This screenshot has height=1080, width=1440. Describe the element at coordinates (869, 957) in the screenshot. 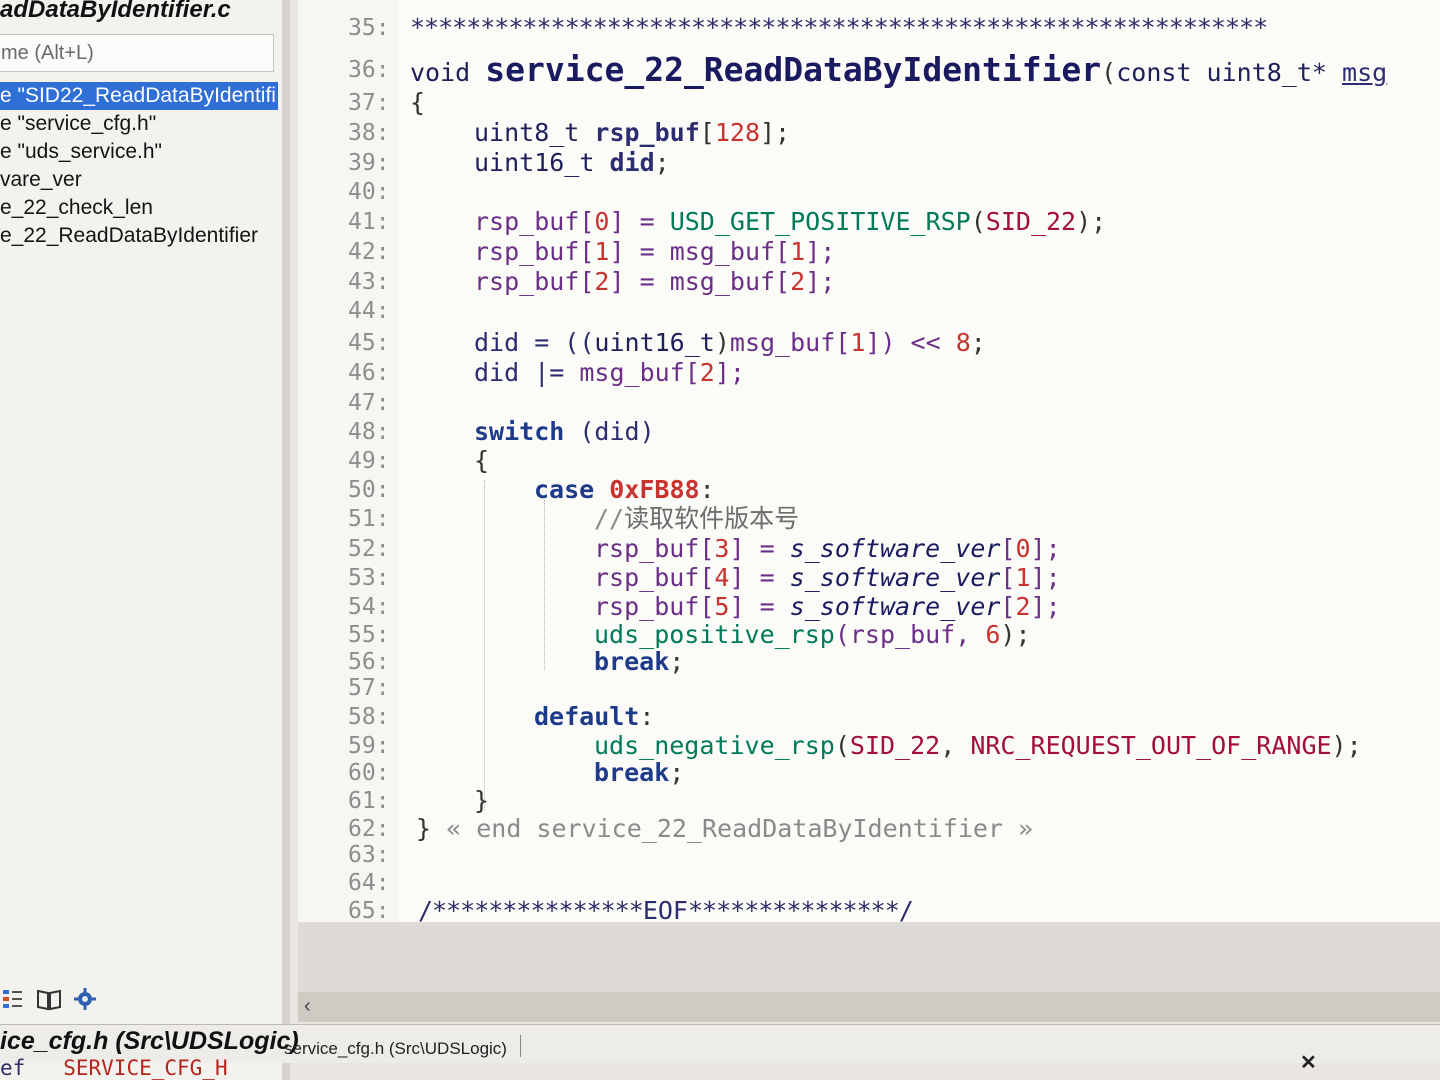

I see `editor-empty-area` at that location.